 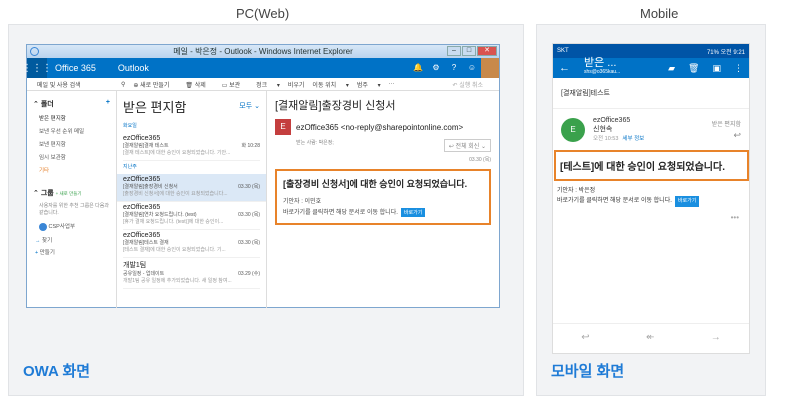 I want to click on mobile-approval-box: [테스트]에 대한 승인이 요청되었습니다., so click(x=651, y=165).